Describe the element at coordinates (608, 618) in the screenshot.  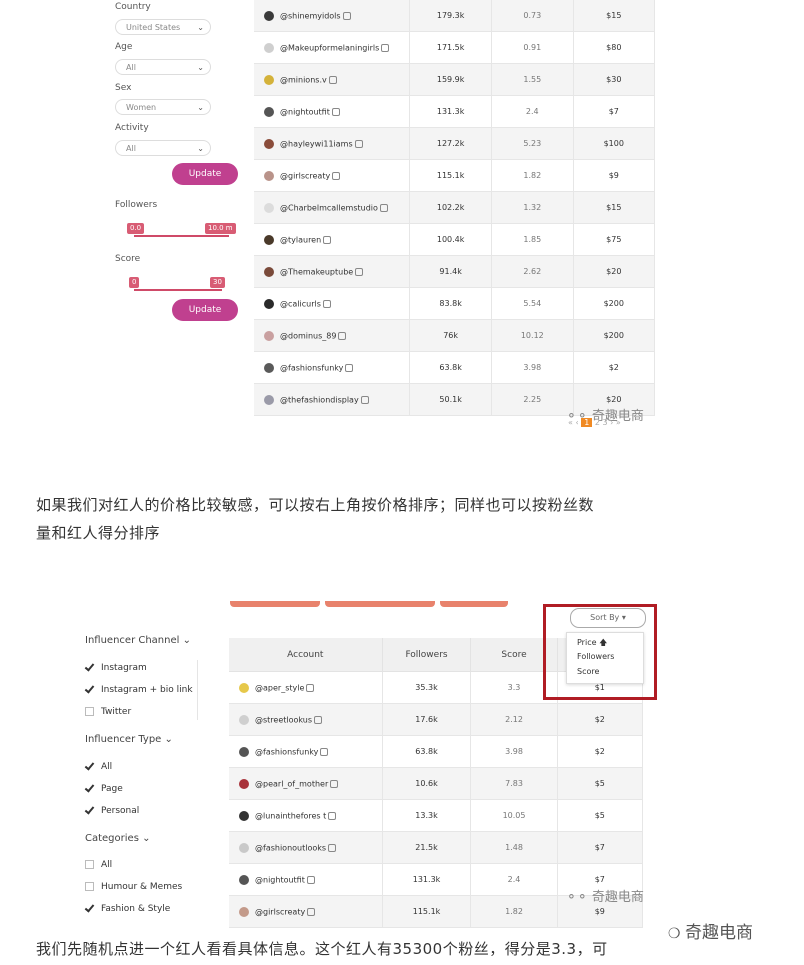
I see `sort-by-button: Sort By ▾` at that location.